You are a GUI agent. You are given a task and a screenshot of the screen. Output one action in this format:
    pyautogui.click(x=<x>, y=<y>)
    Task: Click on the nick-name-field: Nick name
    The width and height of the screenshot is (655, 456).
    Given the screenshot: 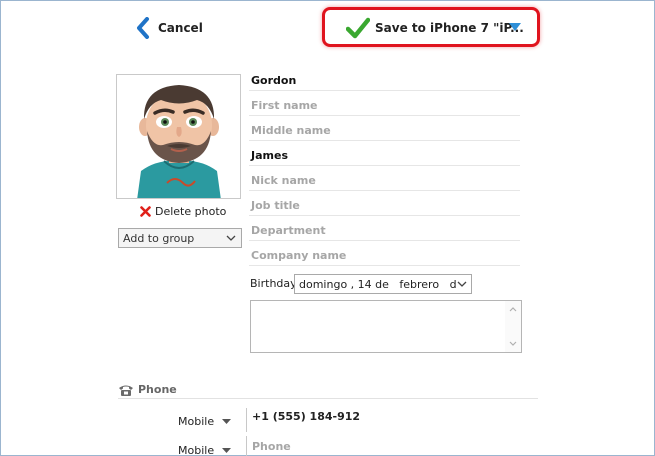 What is the action you would take?
    pyautogui.click(x=384, y=181)
    